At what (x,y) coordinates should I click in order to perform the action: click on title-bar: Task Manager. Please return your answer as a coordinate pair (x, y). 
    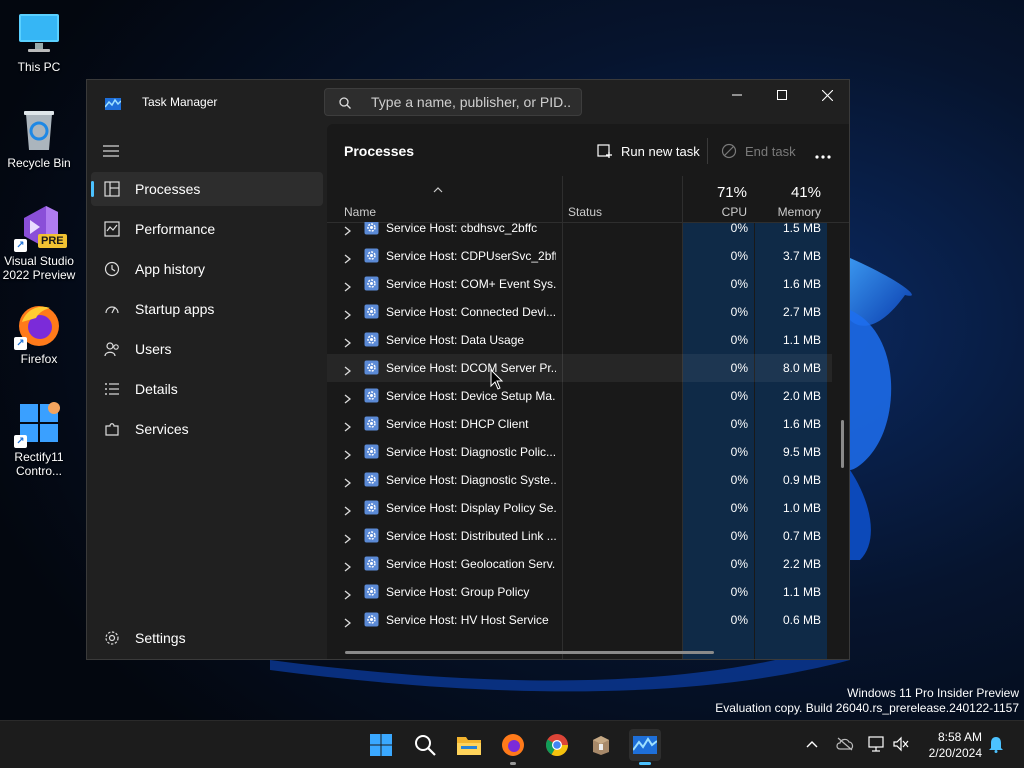
    Looking at the image, I should click on (468, 102).